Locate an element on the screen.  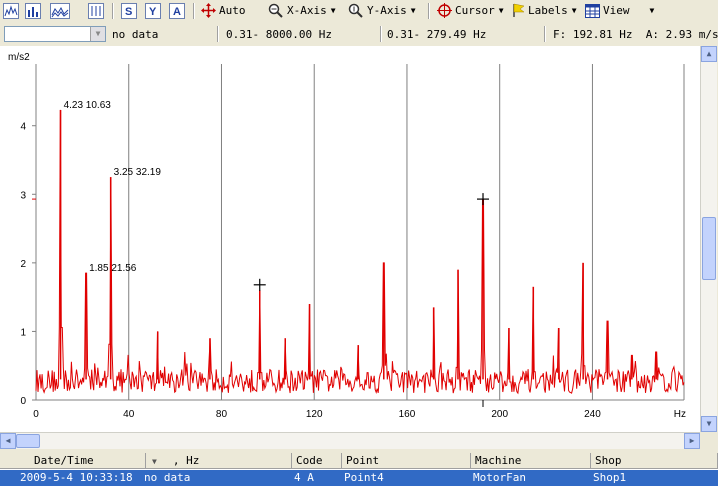
y-button: Y is located at coordinates (153, 10).